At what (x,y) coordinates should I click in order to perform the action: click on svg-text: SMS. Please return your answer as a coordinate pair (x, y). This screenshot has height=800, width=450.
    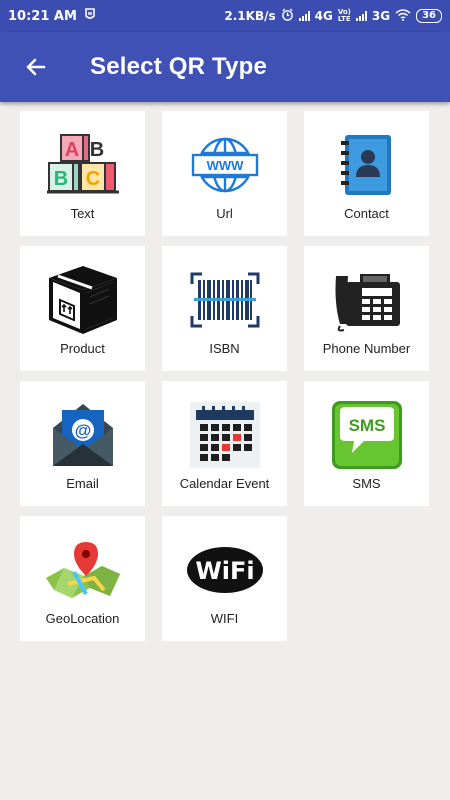
    Looking at the image, I should click on (366, 425).